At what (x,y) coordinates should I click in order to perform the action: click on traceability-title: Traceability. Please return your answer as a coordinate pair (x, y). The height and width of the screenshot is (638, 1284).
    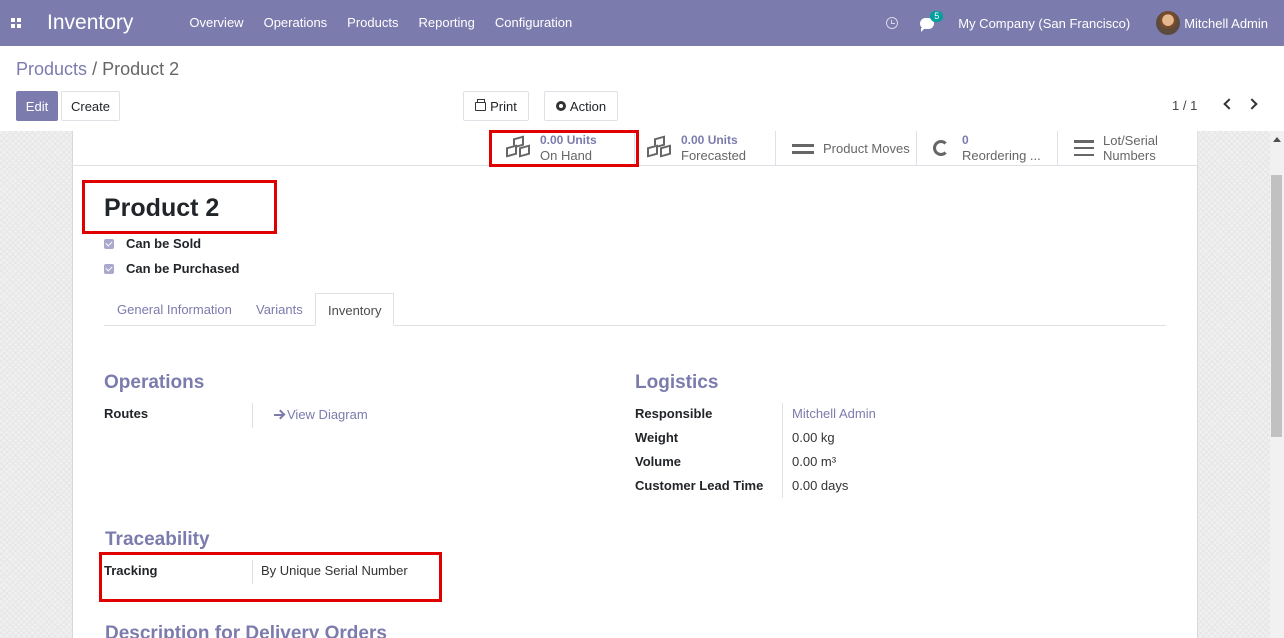
    Looking at the image, I should click on (157, 539).